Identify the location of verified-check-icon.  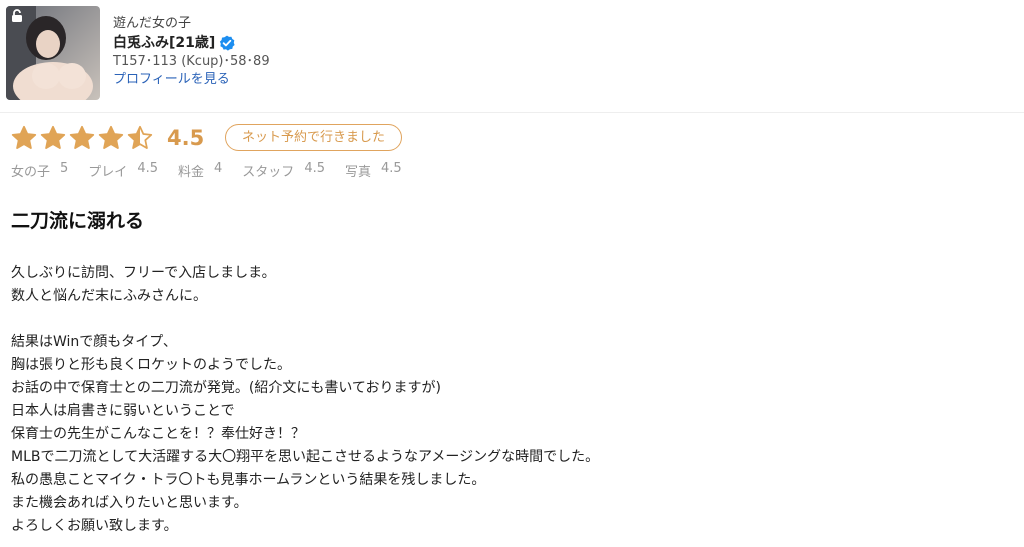
(227, 43).